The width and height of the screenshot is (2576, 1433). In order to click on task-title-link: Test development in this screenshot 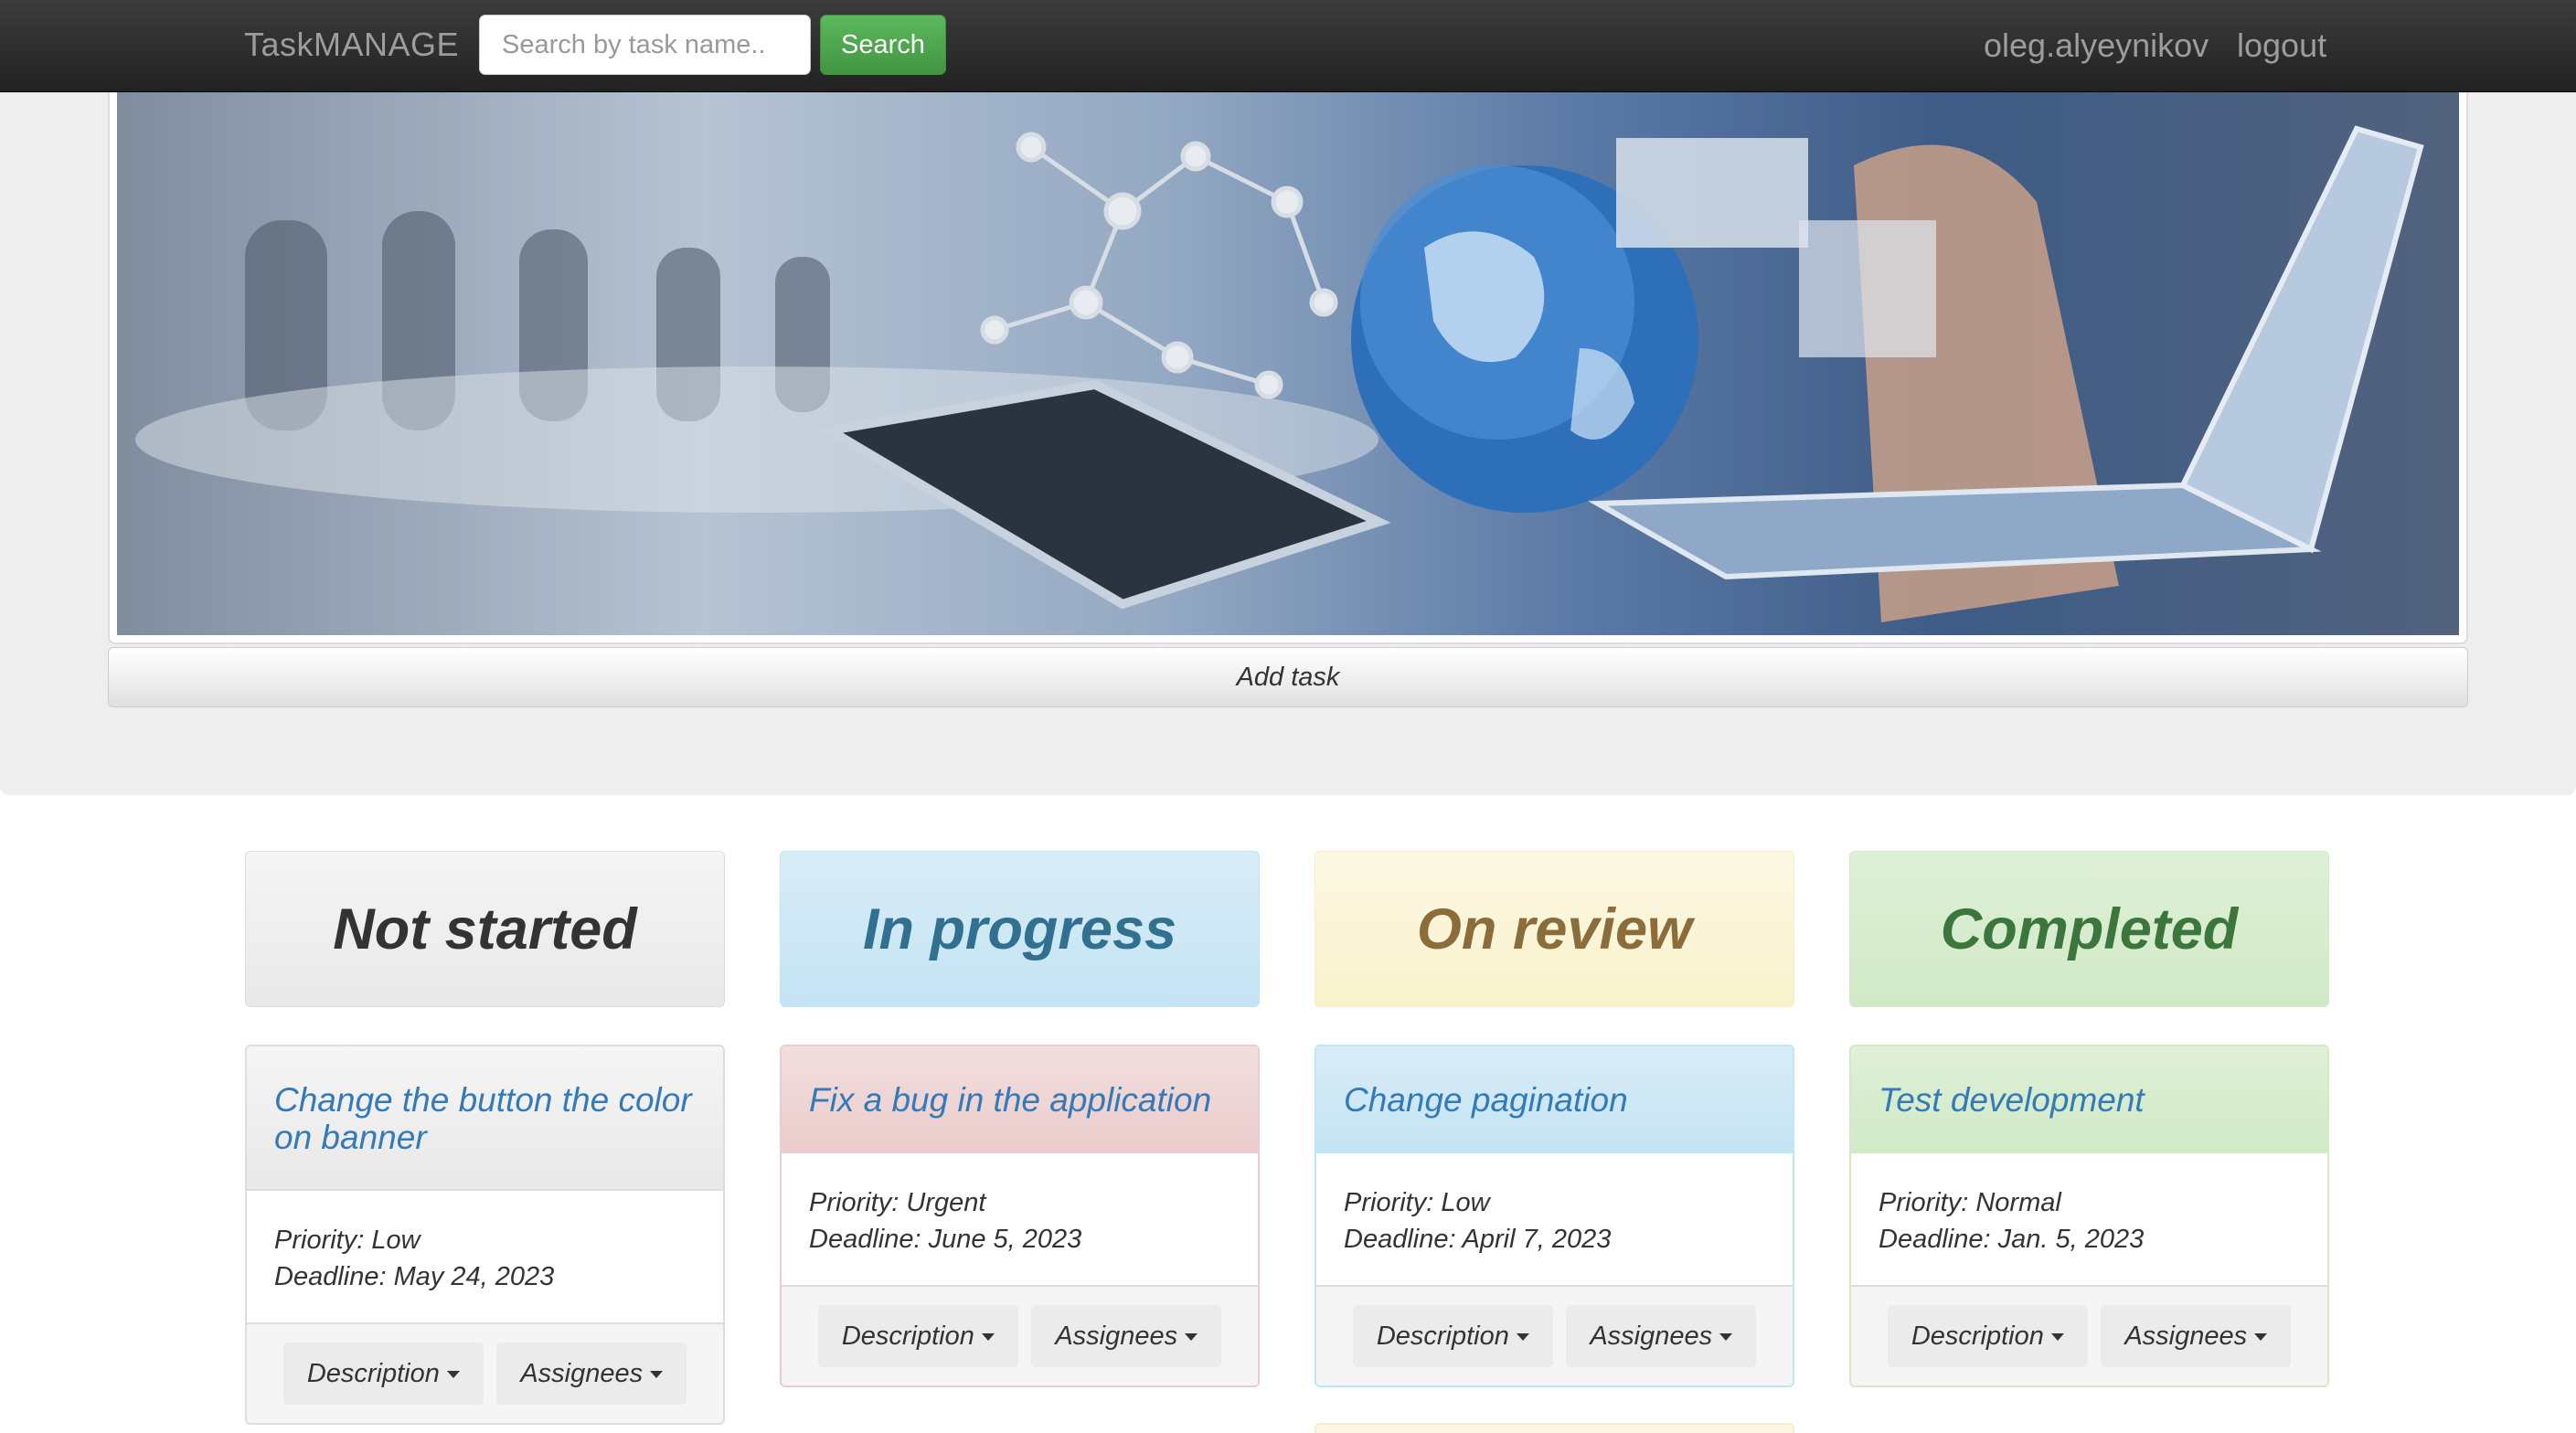, I will do `click(2089, 1099)`.